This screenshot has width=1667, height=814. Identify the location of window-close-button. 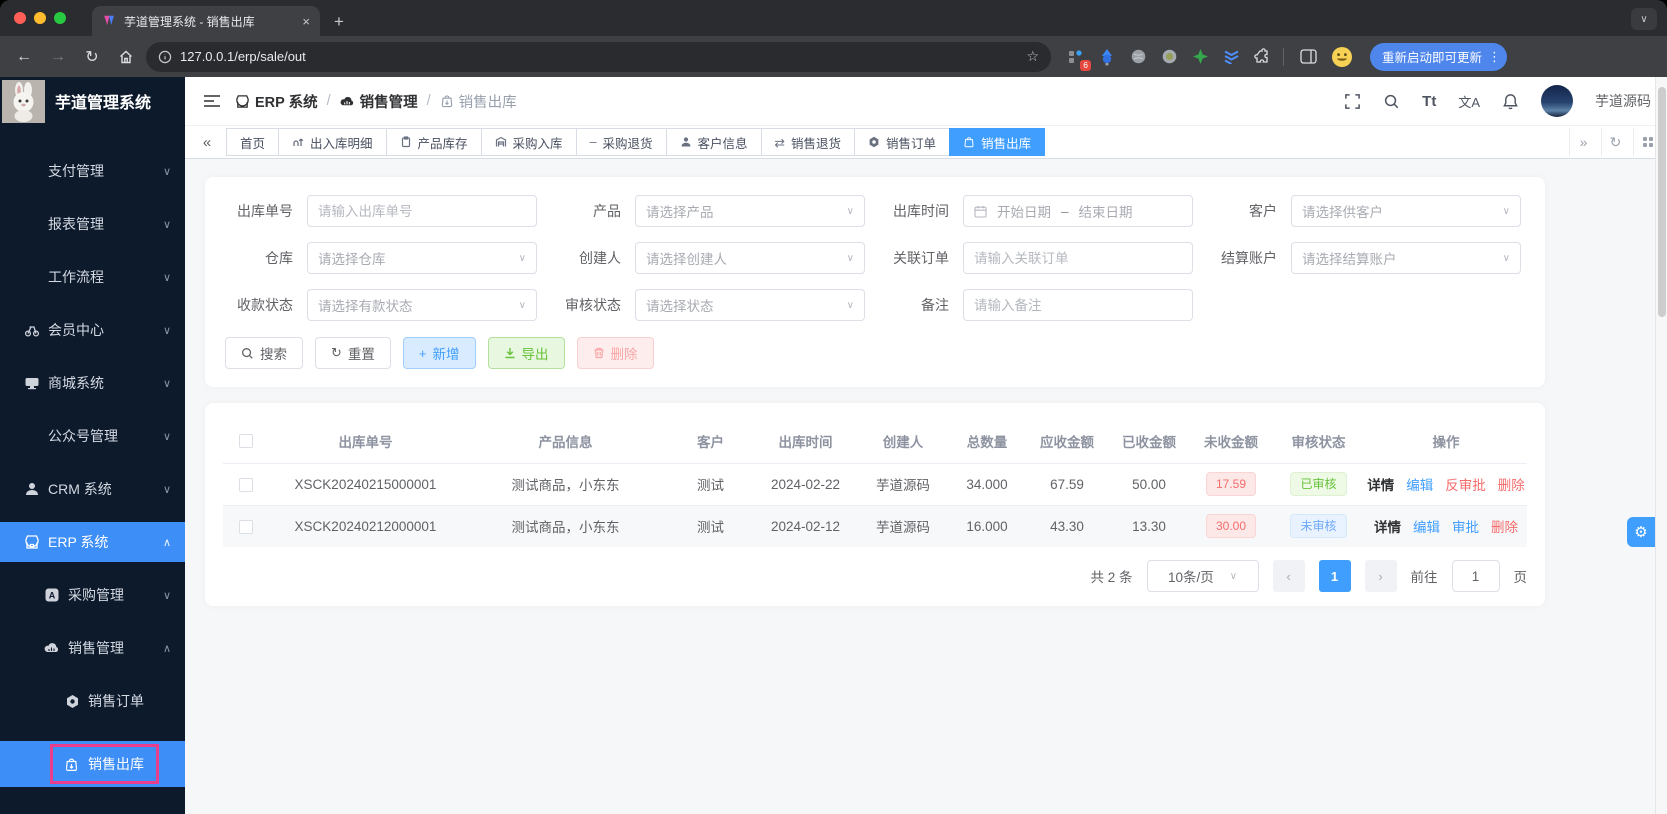
(20, 18).